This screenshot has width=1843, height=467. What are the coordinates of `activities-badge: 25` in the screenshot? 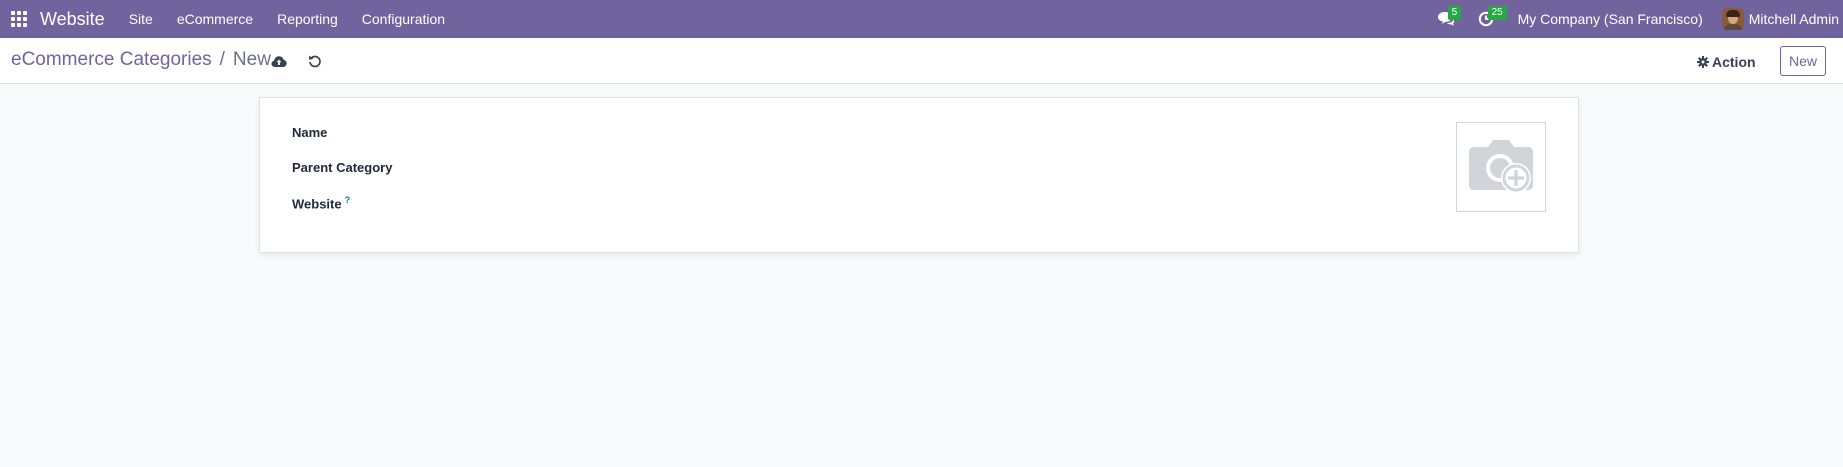 It's located at (1497, 13).